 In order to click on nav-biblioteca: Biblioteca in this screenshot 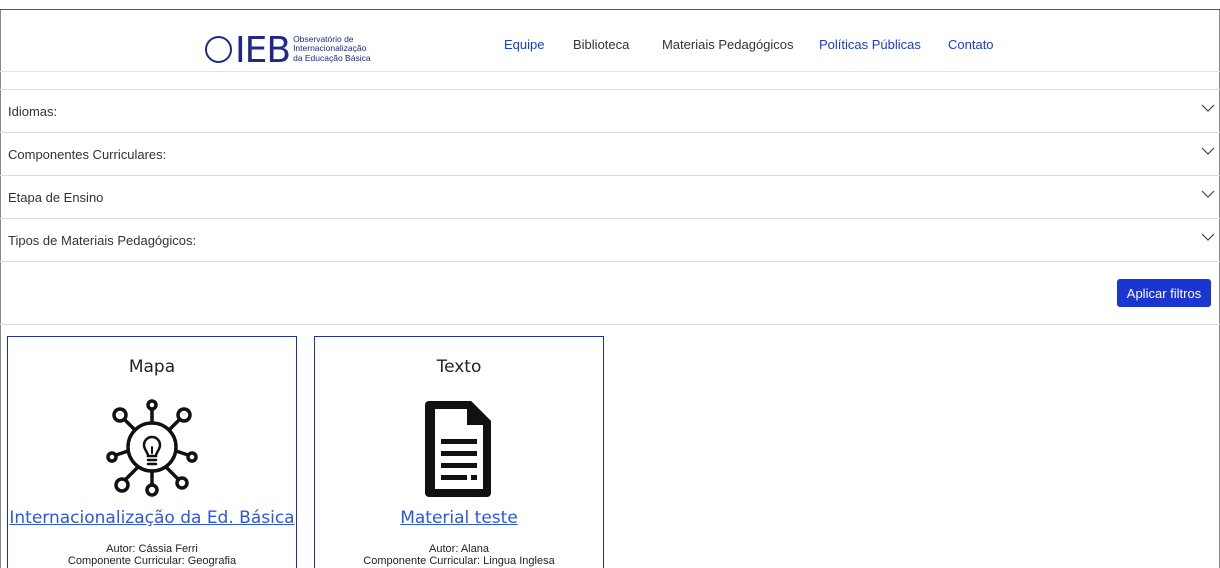, I will do `click(601, 44)`.